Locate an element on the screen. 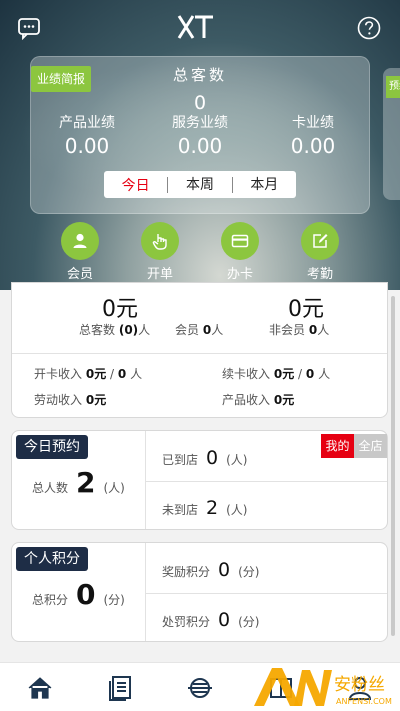 This screenshot has height=711, width=400. open-card-unit: 人 is located at coordinates (136, 374).